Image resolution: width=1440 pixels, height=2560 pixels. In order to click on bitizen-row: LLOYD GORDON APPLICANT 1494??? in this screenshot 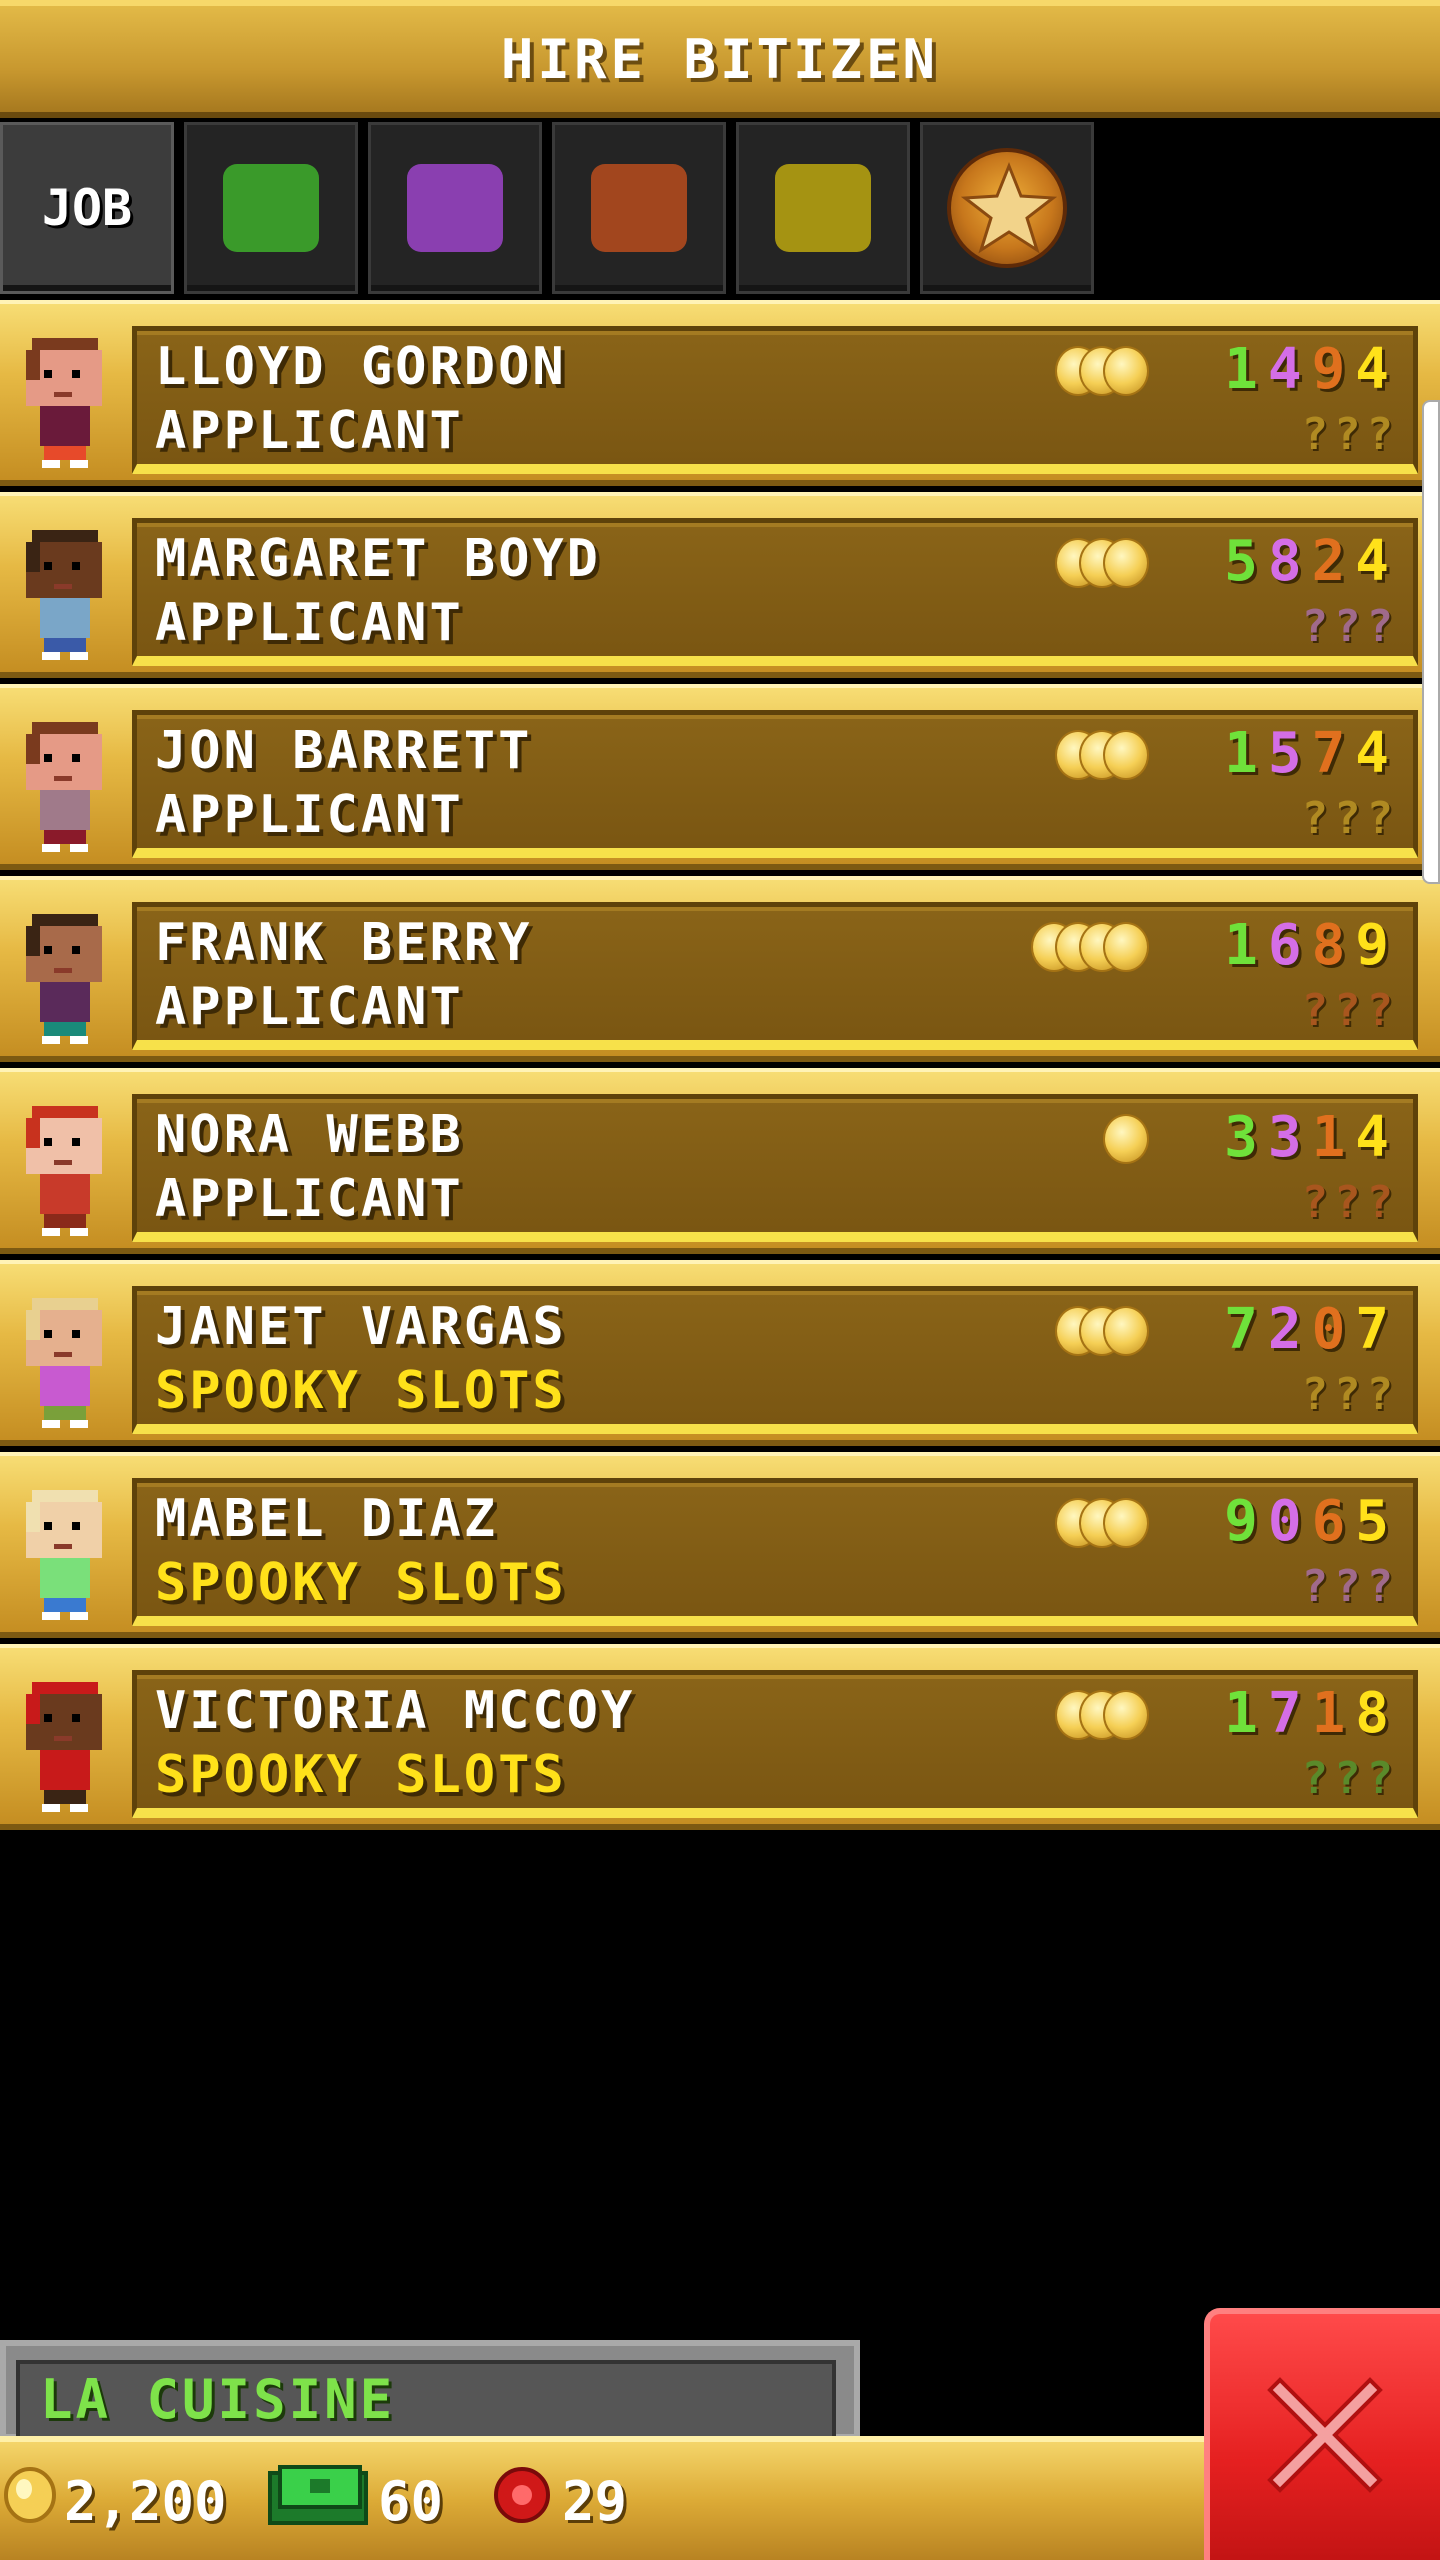, I will do `click(720, 393)`.